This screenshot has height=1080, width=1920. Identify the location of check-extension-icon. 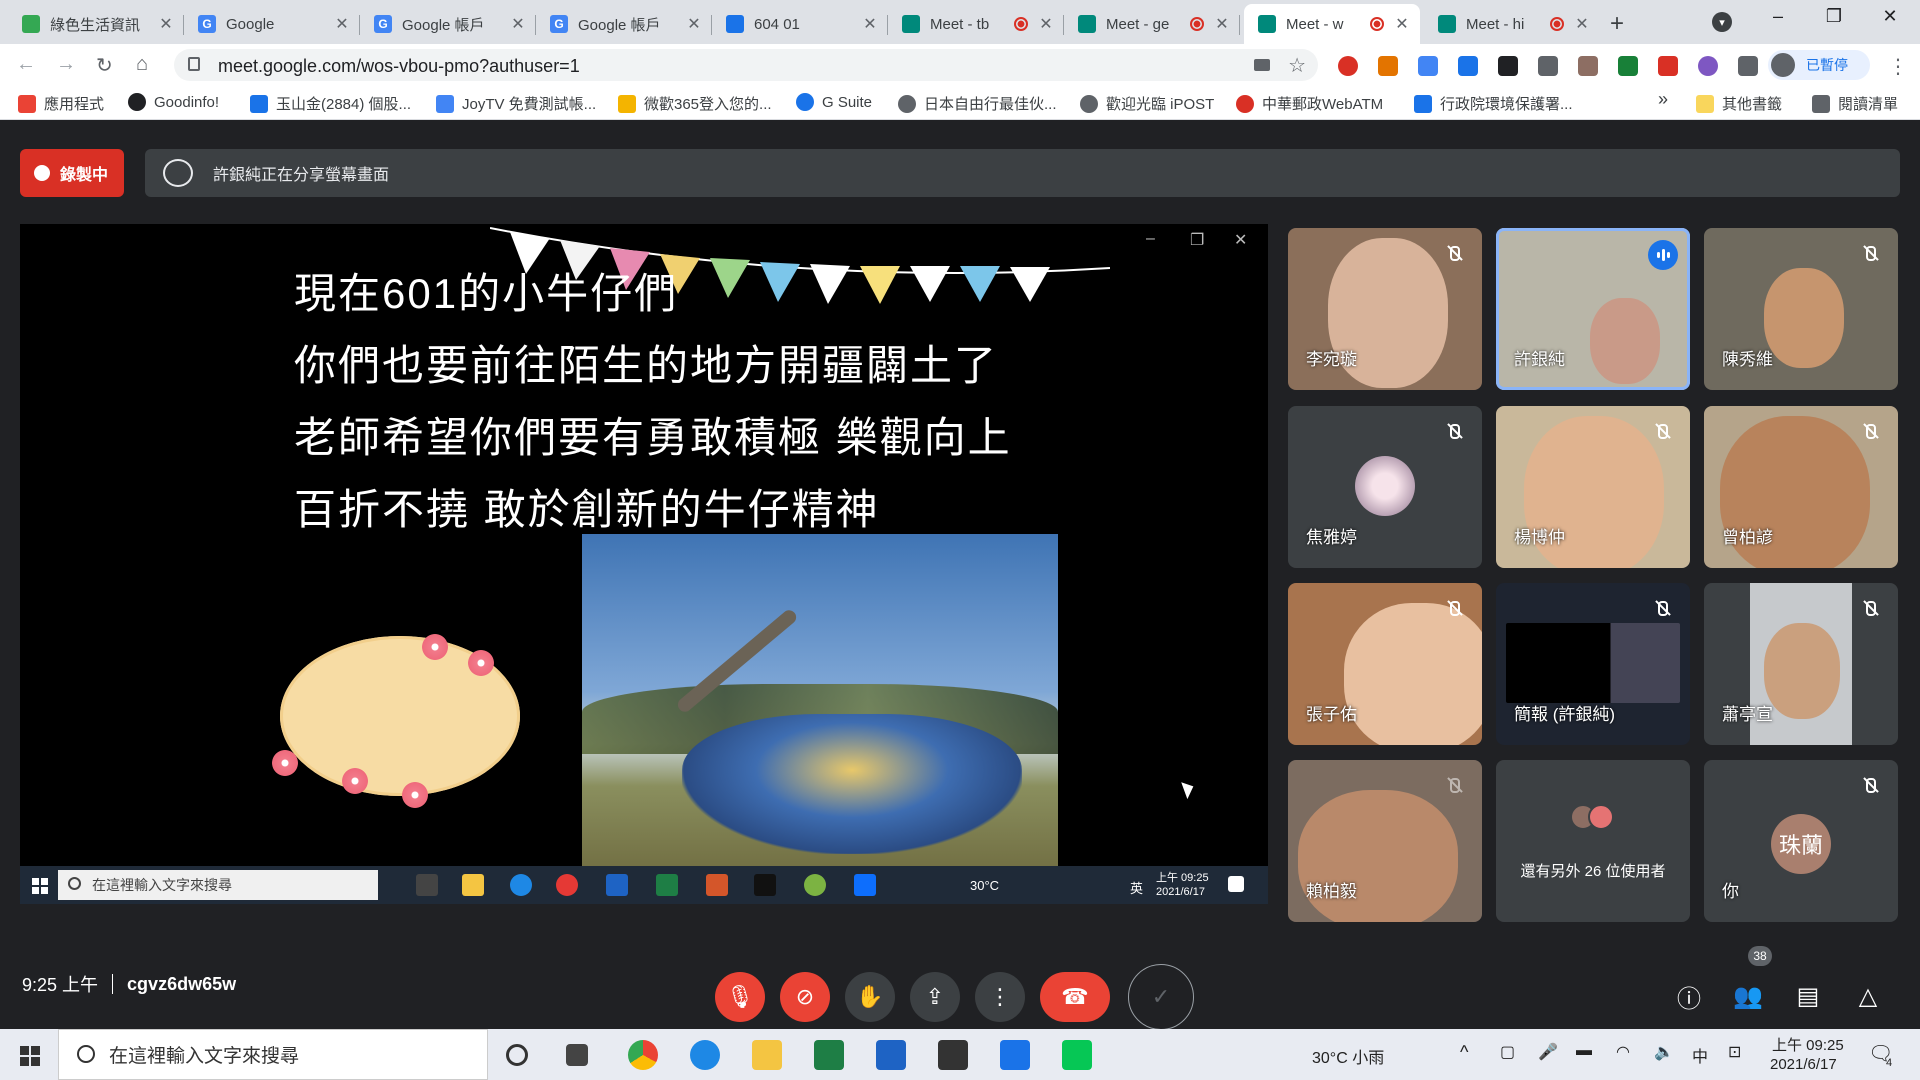
(1628, 66).